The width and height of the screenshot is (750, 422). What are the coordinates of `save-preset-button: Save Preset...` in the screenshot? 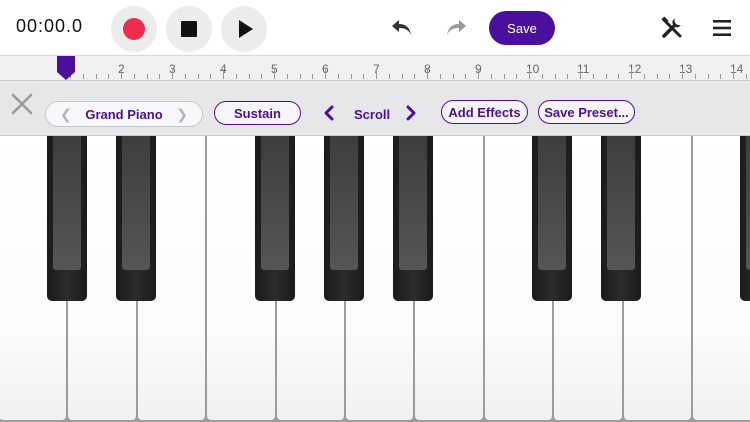 It's located at (586, 112).